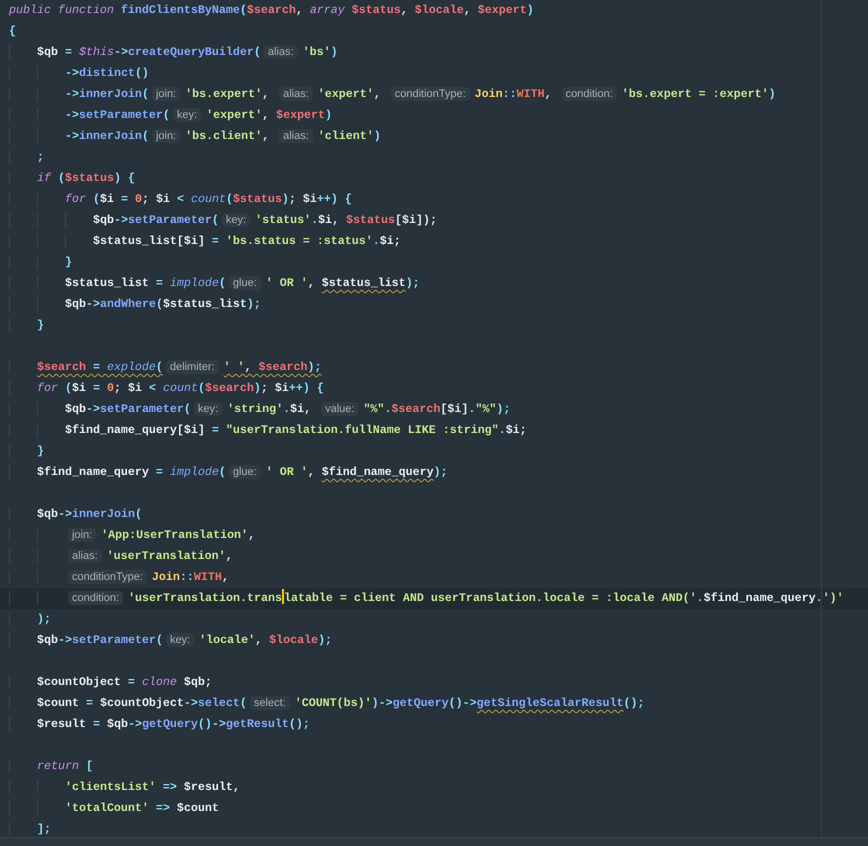  What do you see at coordinates (438, 430) in the screenshot?
I see `code-line: $find_name_query[$i] = "userTranslation.fullName LIKE :string".$i;` at bounding box center [438, 430].